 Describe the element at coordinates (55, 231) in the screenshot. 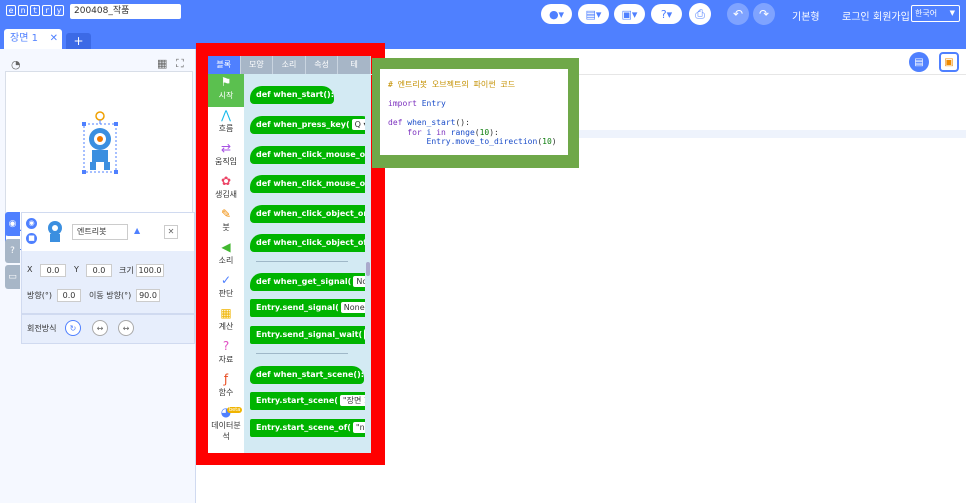

I see `object-thumbnail` at that location.